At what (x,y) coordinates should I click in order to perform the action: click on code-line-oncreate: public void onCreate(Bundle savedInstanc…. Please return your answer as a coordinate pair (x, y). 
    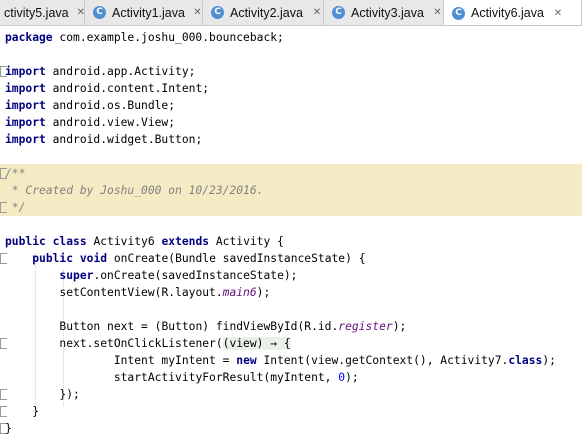
    Looking at the image, I should click on (185, 258).